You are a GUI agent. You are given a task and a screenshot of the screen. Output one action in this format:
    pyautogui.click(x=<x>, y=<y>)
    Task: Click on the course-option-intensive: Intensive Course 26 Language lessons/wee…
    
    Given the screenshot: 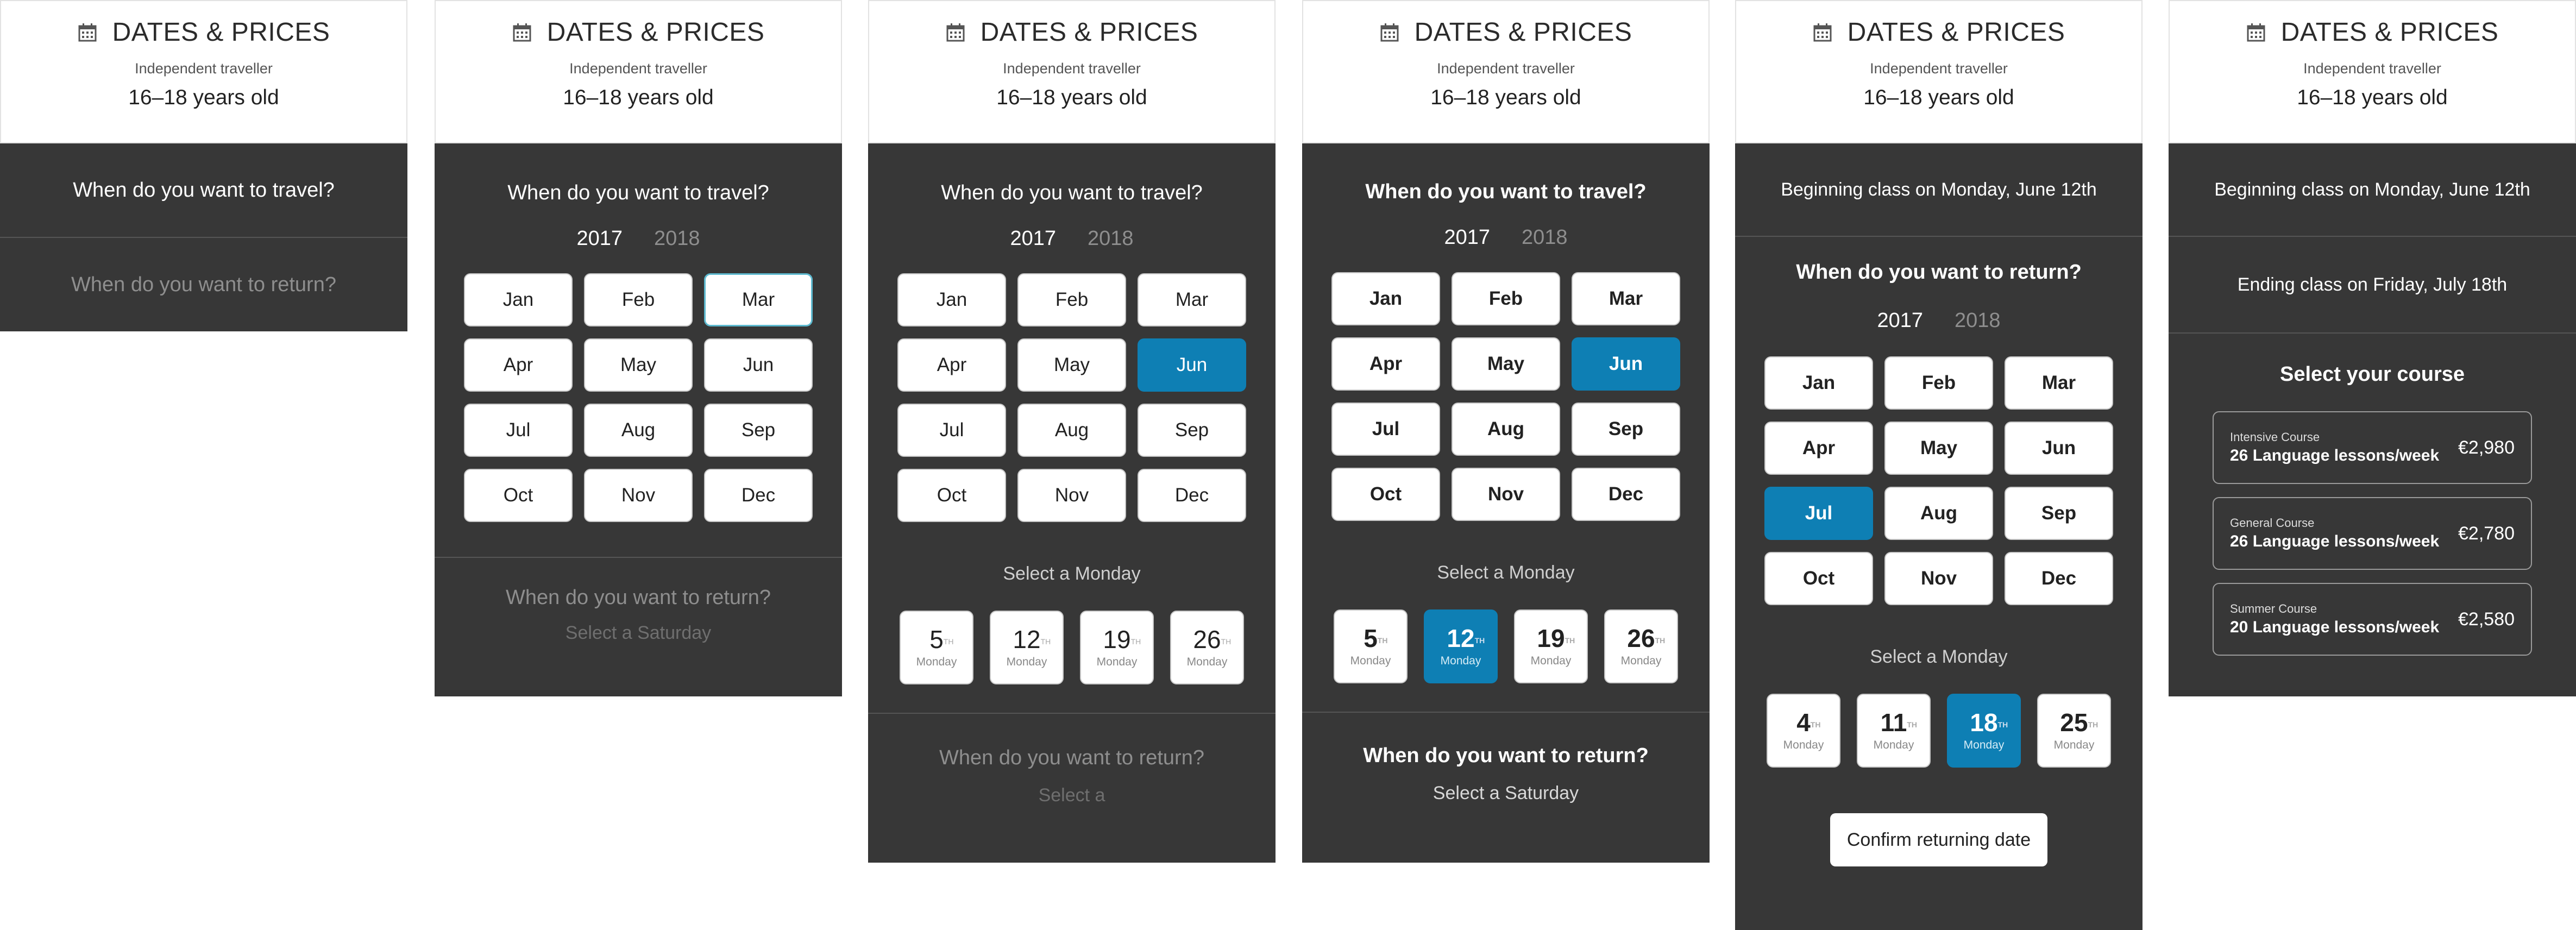 What is the action you would take?
    pyautogui.click(x=2372, y=447)
    